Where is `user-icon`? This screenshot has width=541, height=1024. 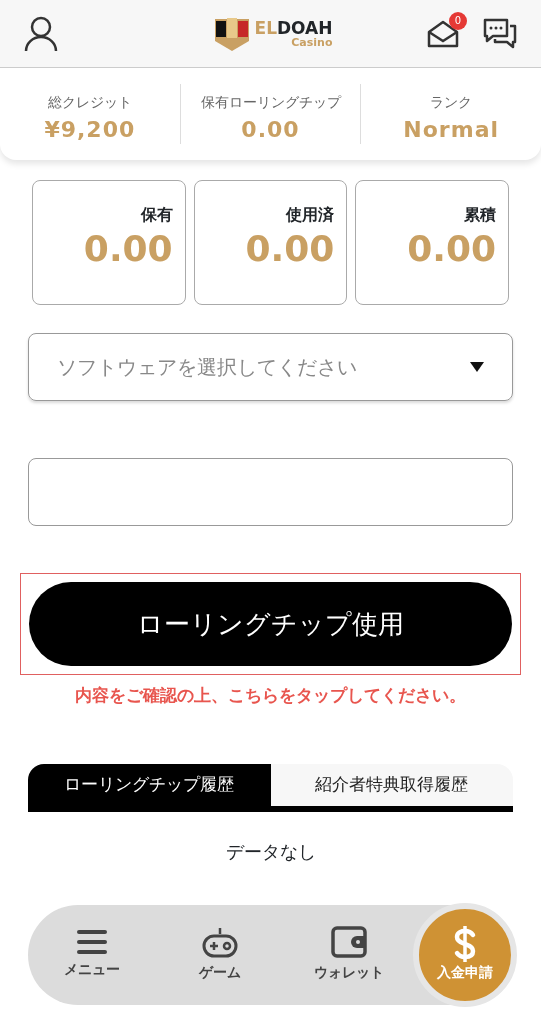 user-icon is located at coordinates (41, 33).